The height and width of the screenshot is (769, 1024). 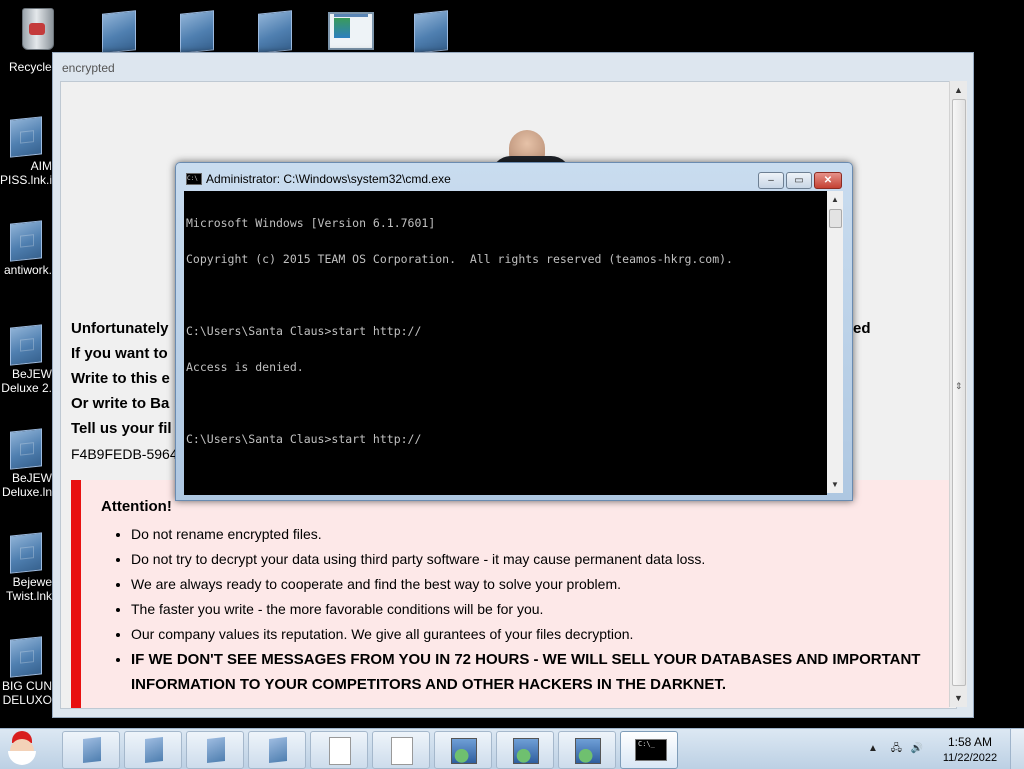 I want to click on desktop-icon-bejeweled-deluxe-2: BeJEW Deluxe 2., so click(x=26, y=359).